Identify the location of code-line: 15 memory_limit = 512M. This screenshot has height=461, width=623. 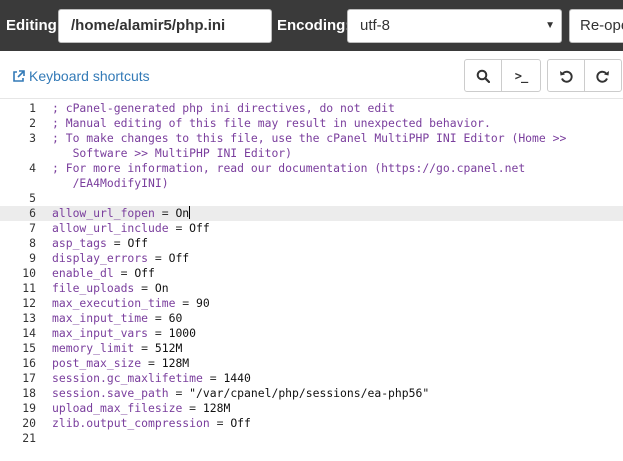
(311, 348).